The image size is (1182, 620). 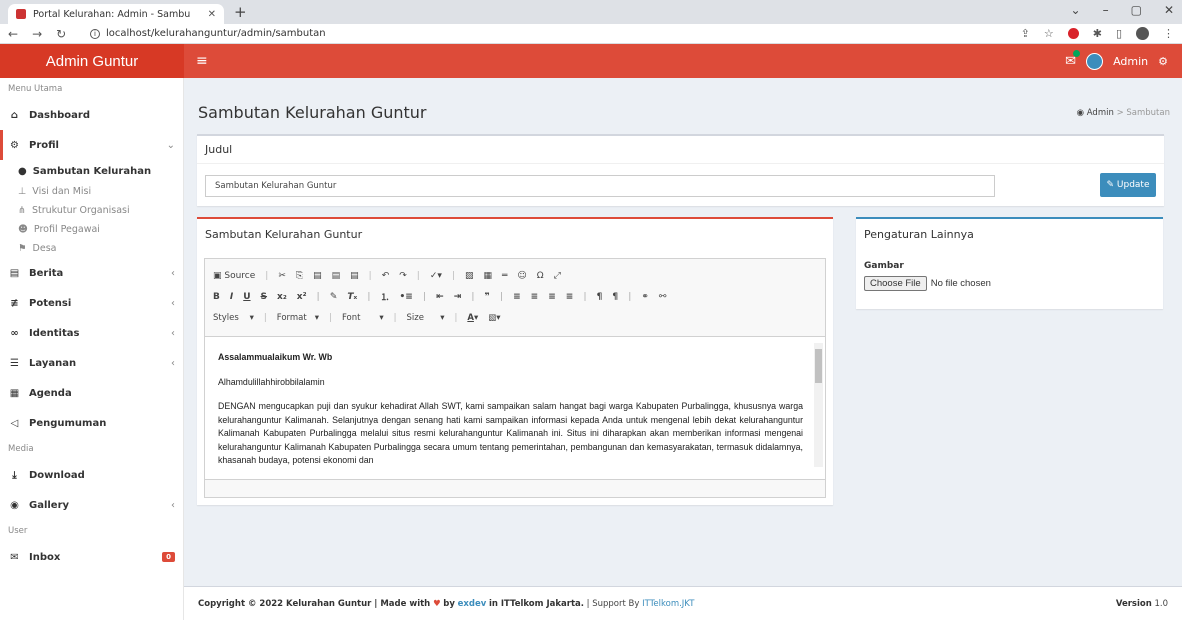 I want to click on forward-icon: →, so click(x=37, y=34).